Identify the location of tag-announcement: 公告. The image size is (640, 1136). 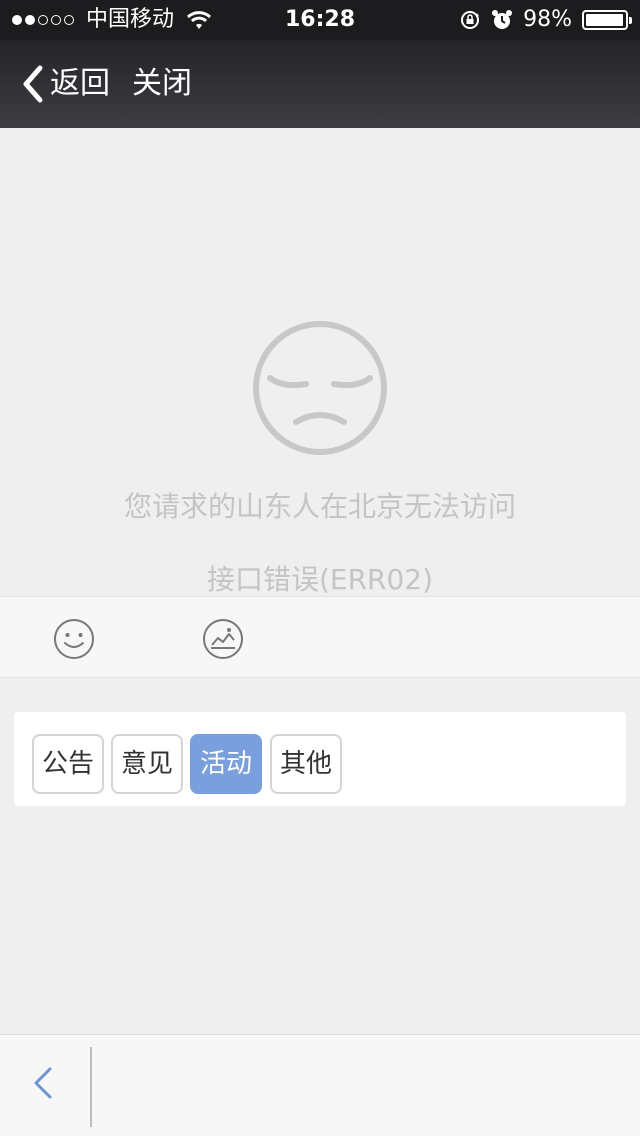
(68, 764).